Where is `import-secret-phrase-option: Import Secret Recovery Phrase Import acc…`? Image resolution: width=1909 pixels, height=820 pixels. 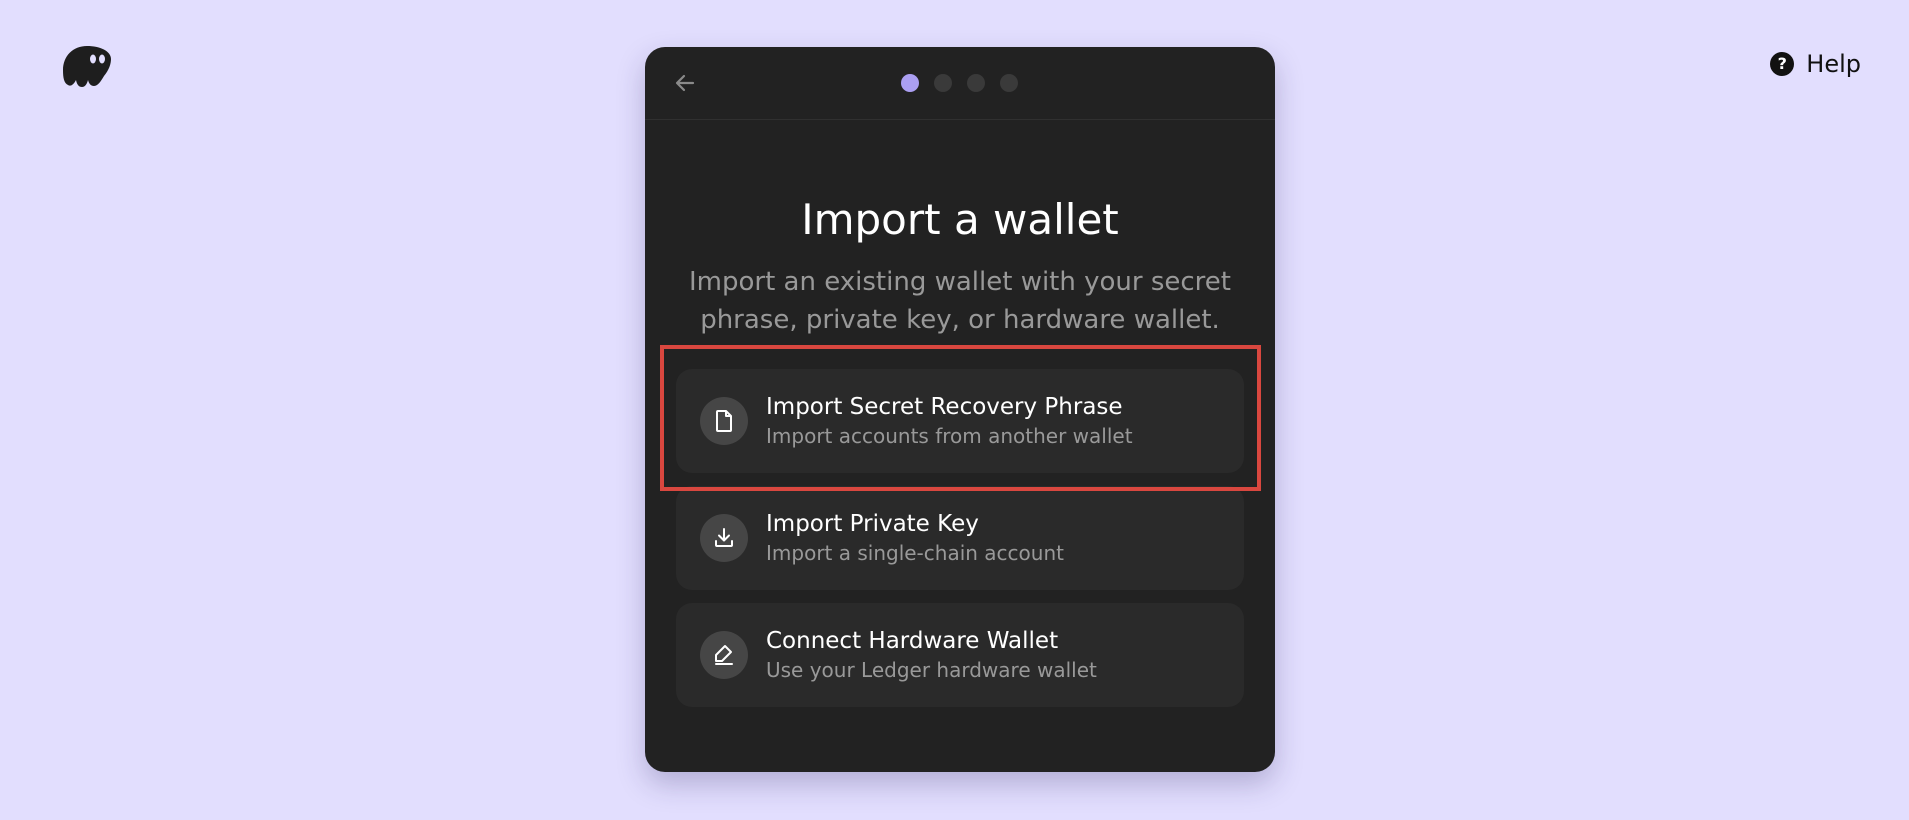 import-secret-phrase-option: Import Secret Recovery Phrase Import acc… is located at coordinates (960, 421).